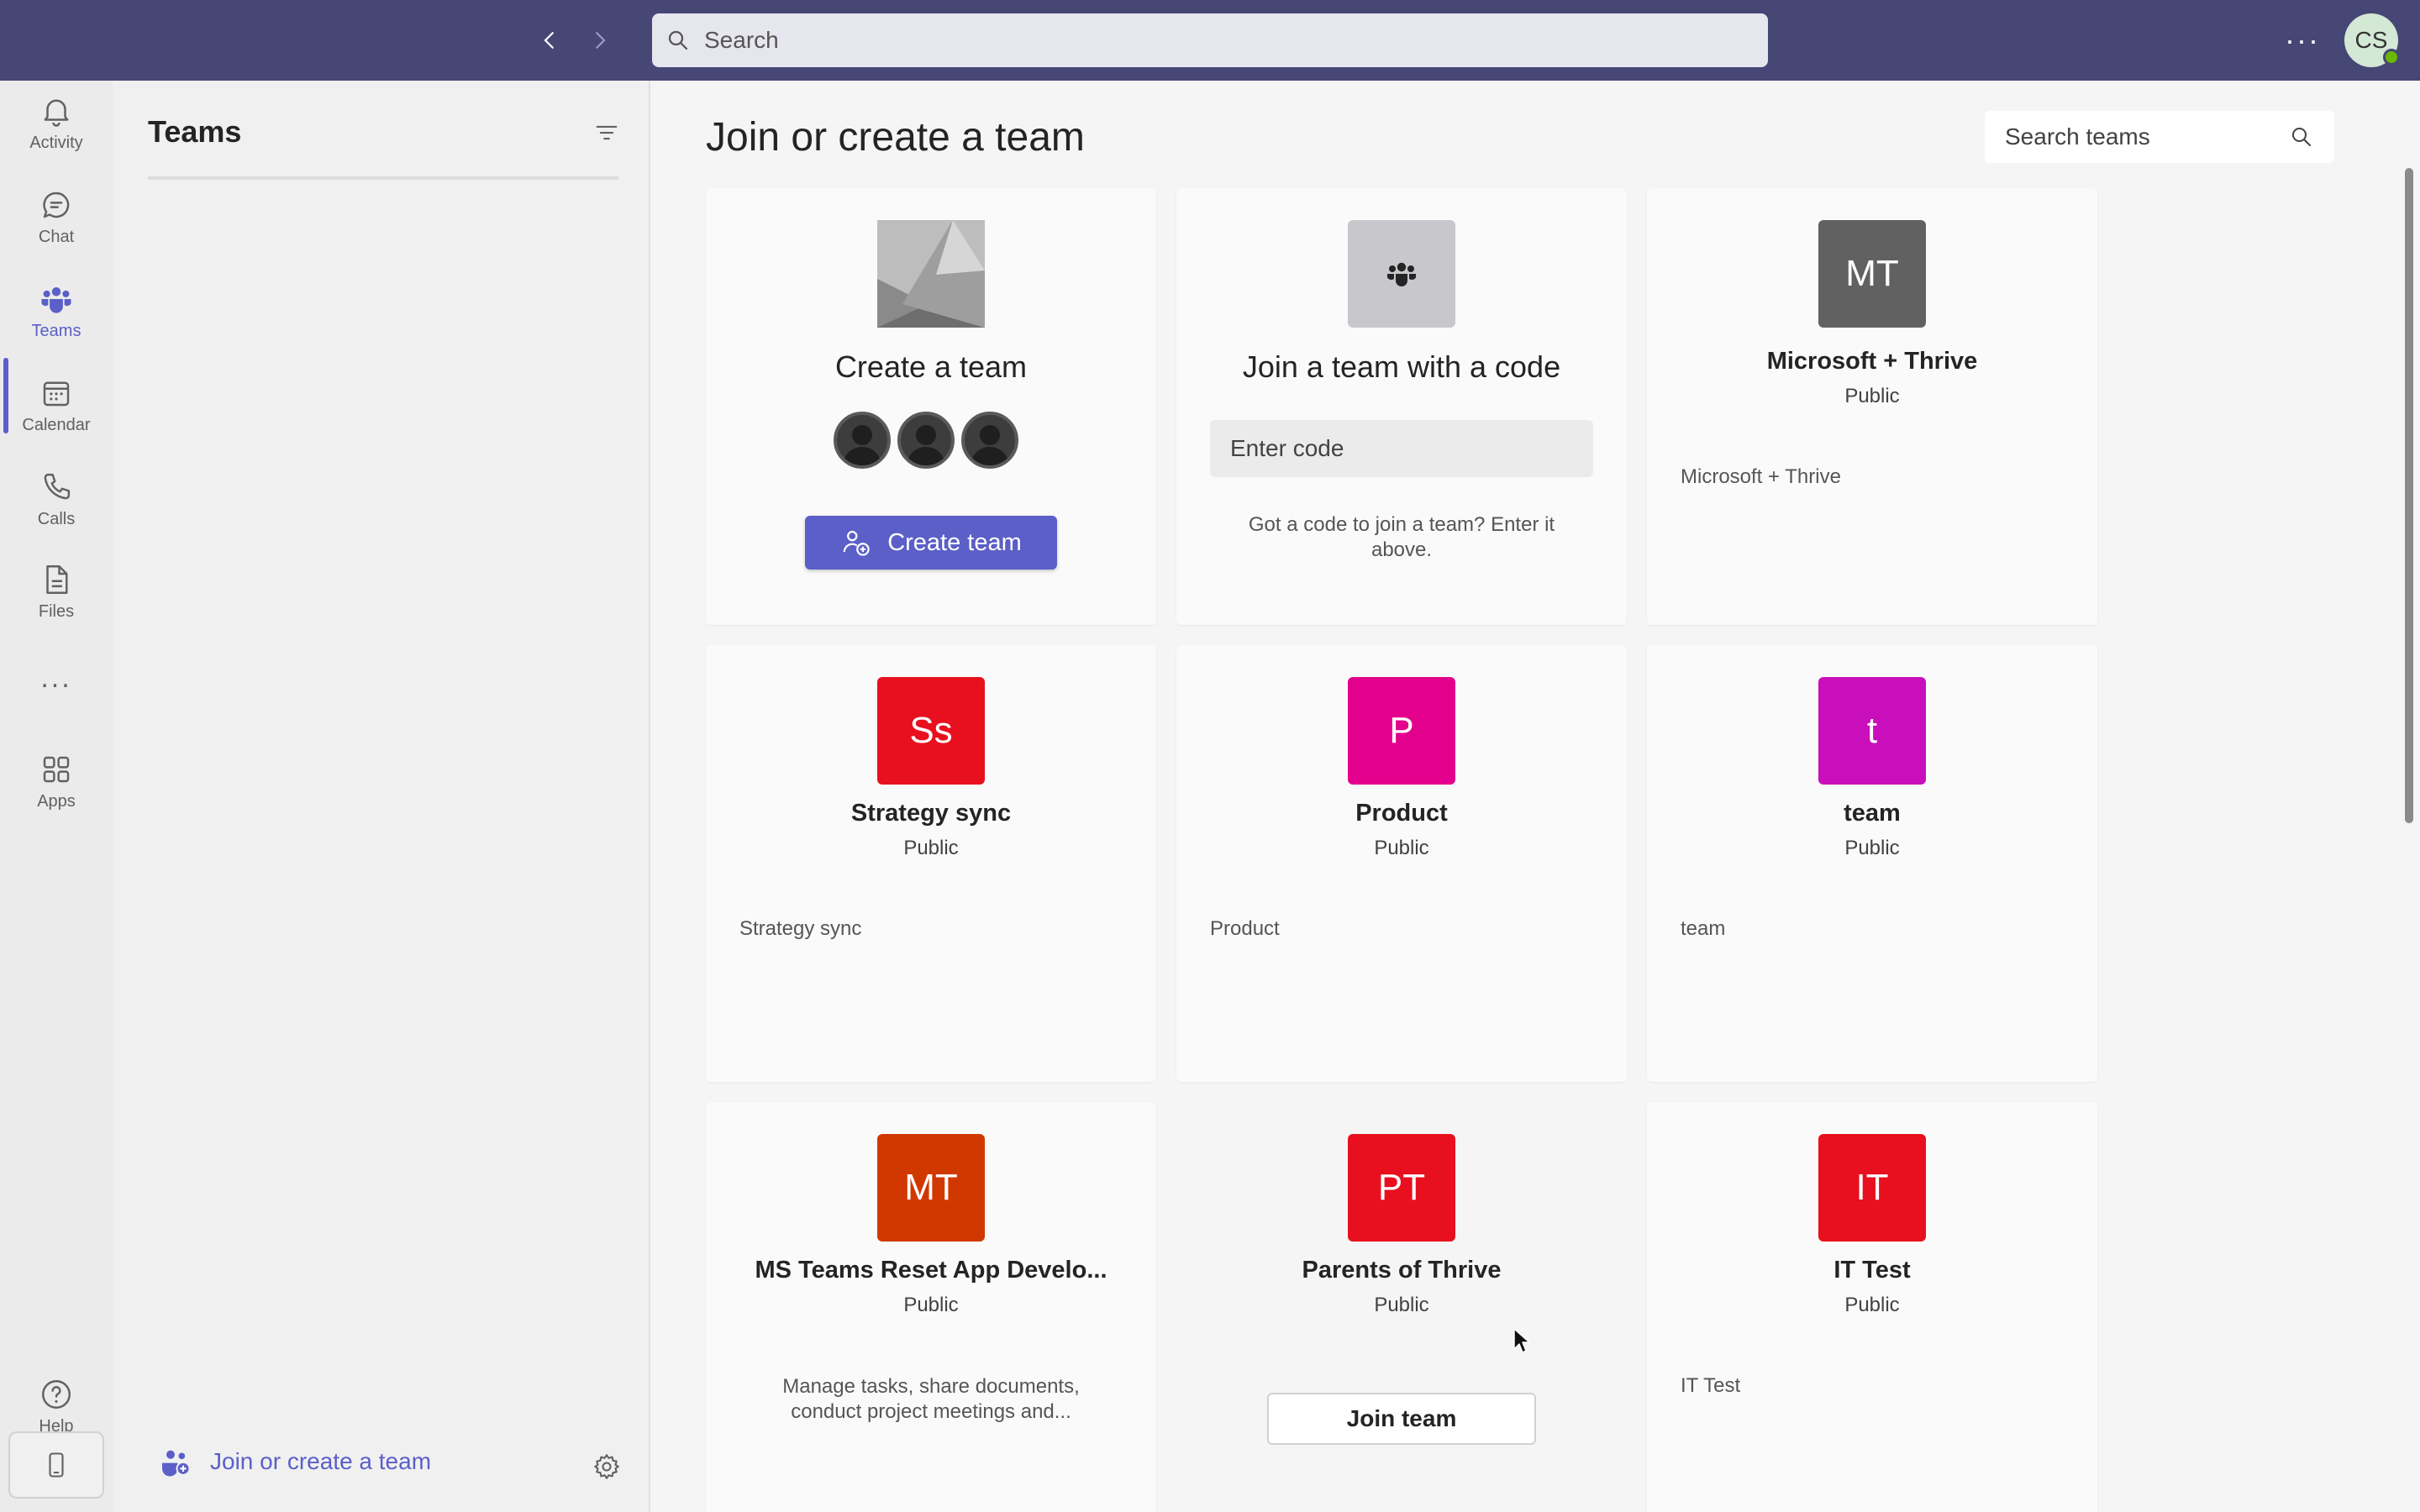 The image size is (2420, 1512). Describe the element at coordinates (195, 131) in the screenshot. I see `pane-title: Teams` at that location.